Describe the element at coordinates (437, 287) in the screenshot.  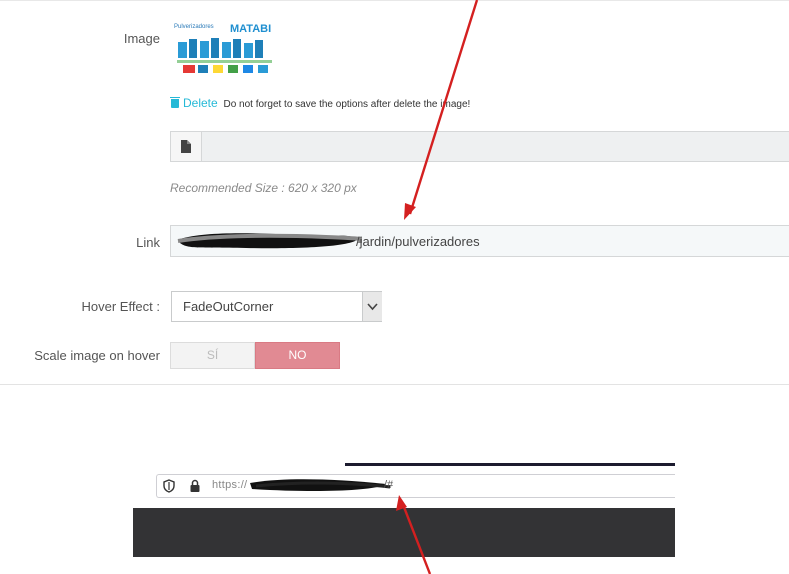
I see `annotation-arrows` at that location.